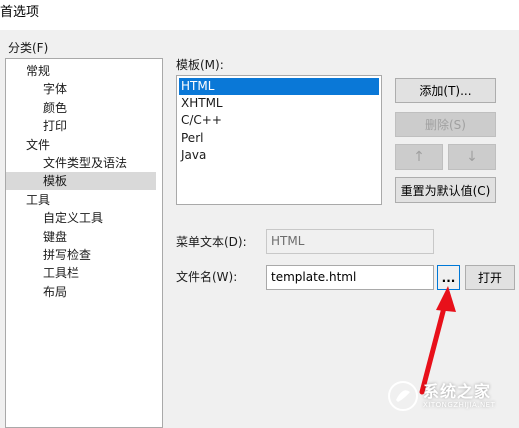 Image resolution: width=519 pixels, height=428 pixels. Describe the element at coordinates (57, 292) in the screenshot. I see `category-item: 布局` at that location.